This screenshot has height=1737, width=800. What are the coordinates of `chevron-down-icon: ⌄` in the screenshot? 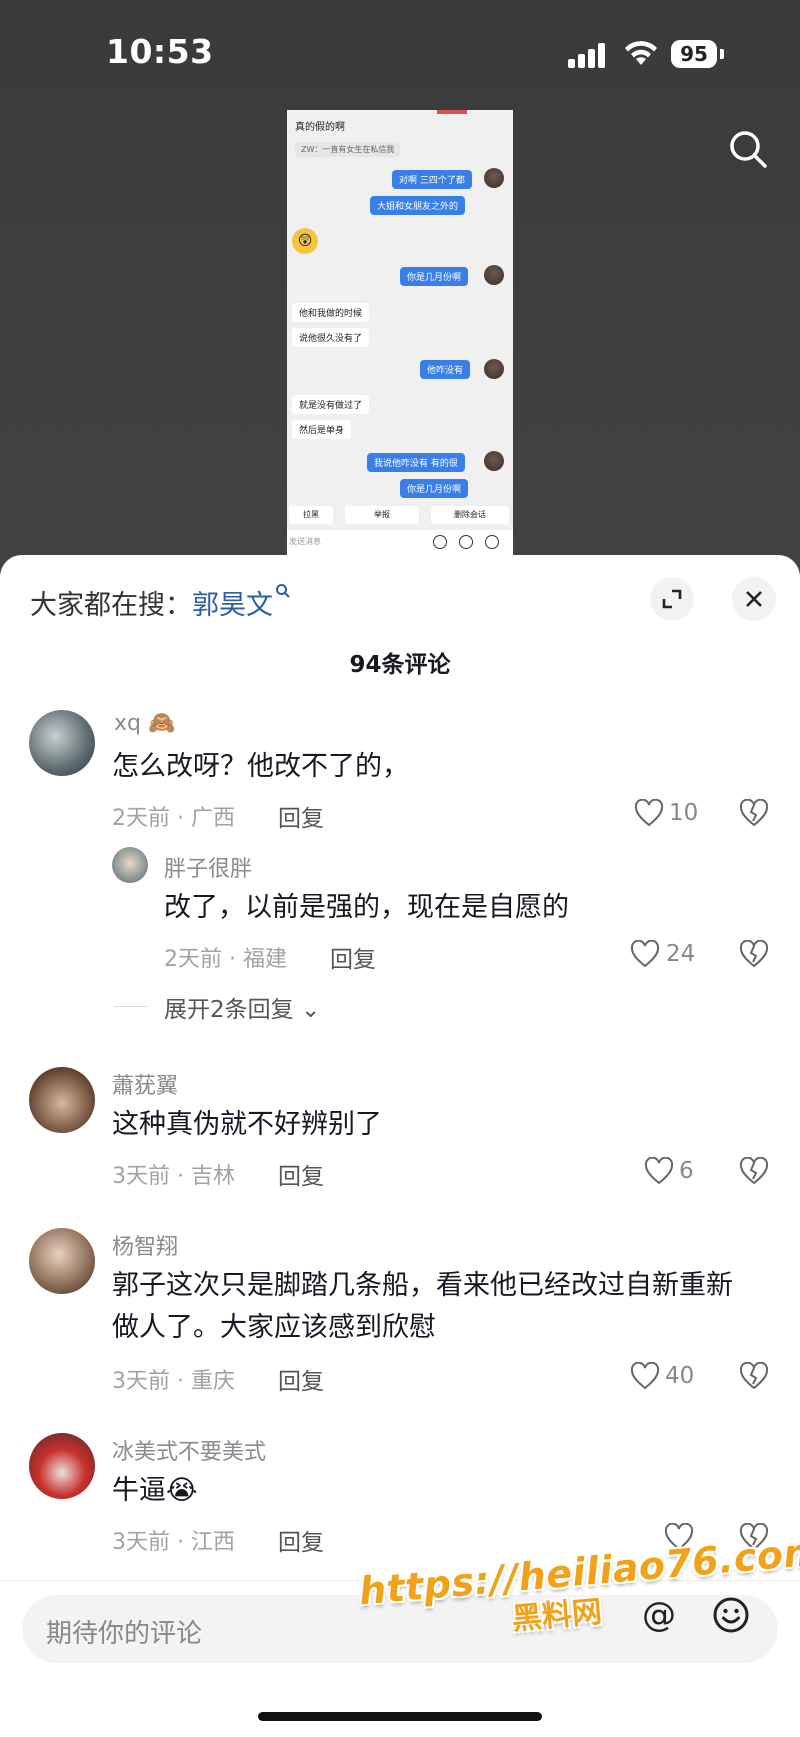 It's located at (310, 1010).